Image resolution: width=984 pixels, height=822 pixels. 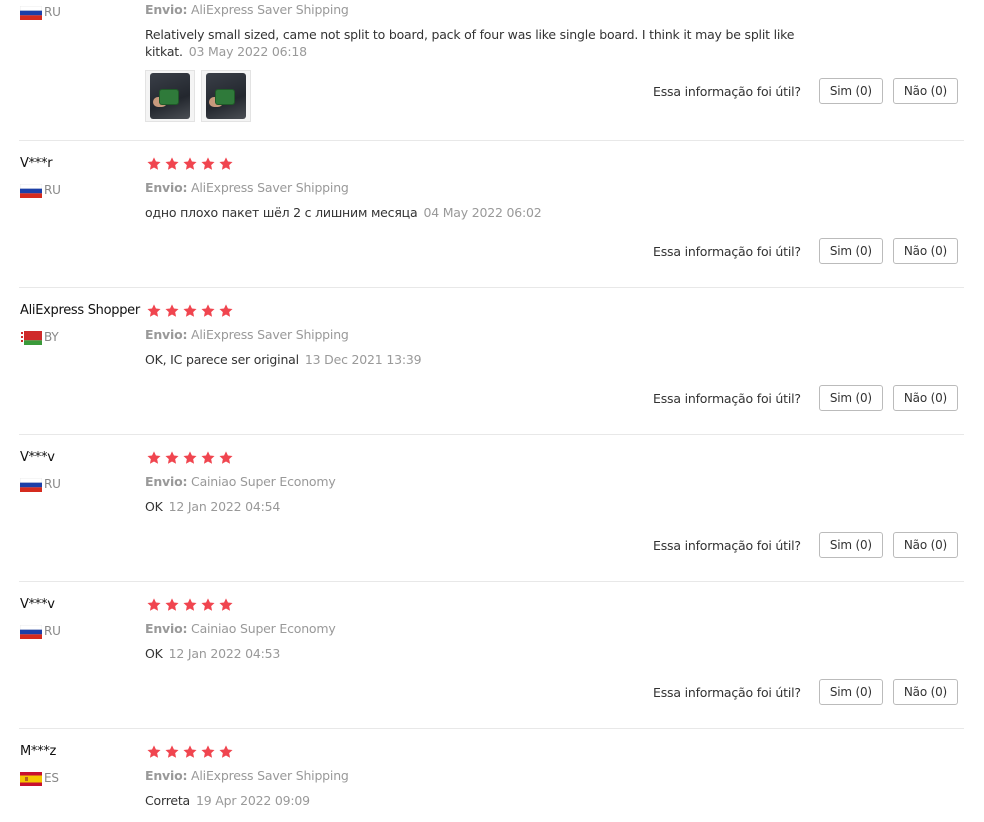 I want to click on reviewer-name: V***r, so click(x=36, y=163).